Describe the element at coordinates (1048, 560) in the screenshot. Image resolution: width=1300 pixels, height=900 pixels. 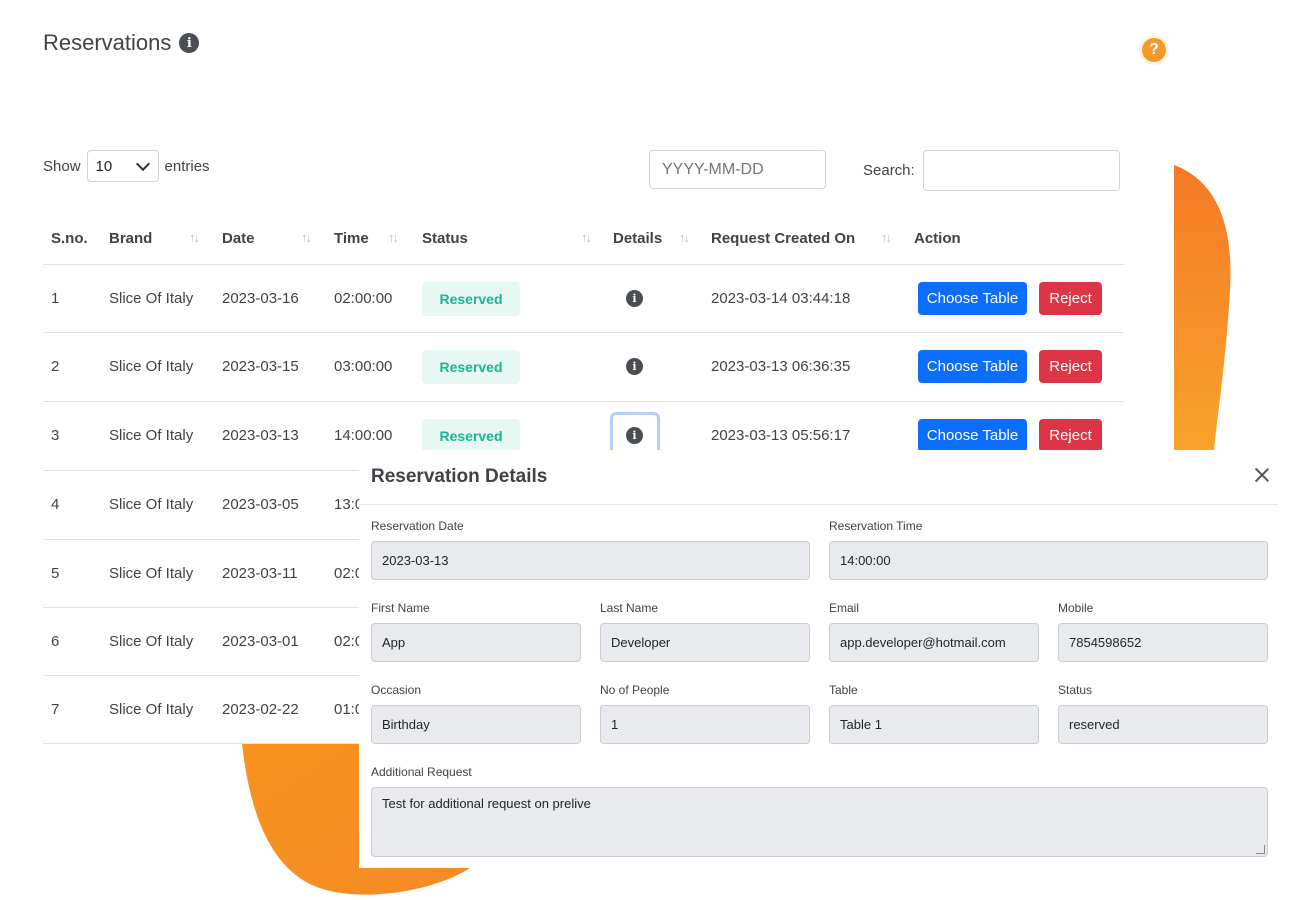
I see `reservation-time-field: 14:00:00` at that location.